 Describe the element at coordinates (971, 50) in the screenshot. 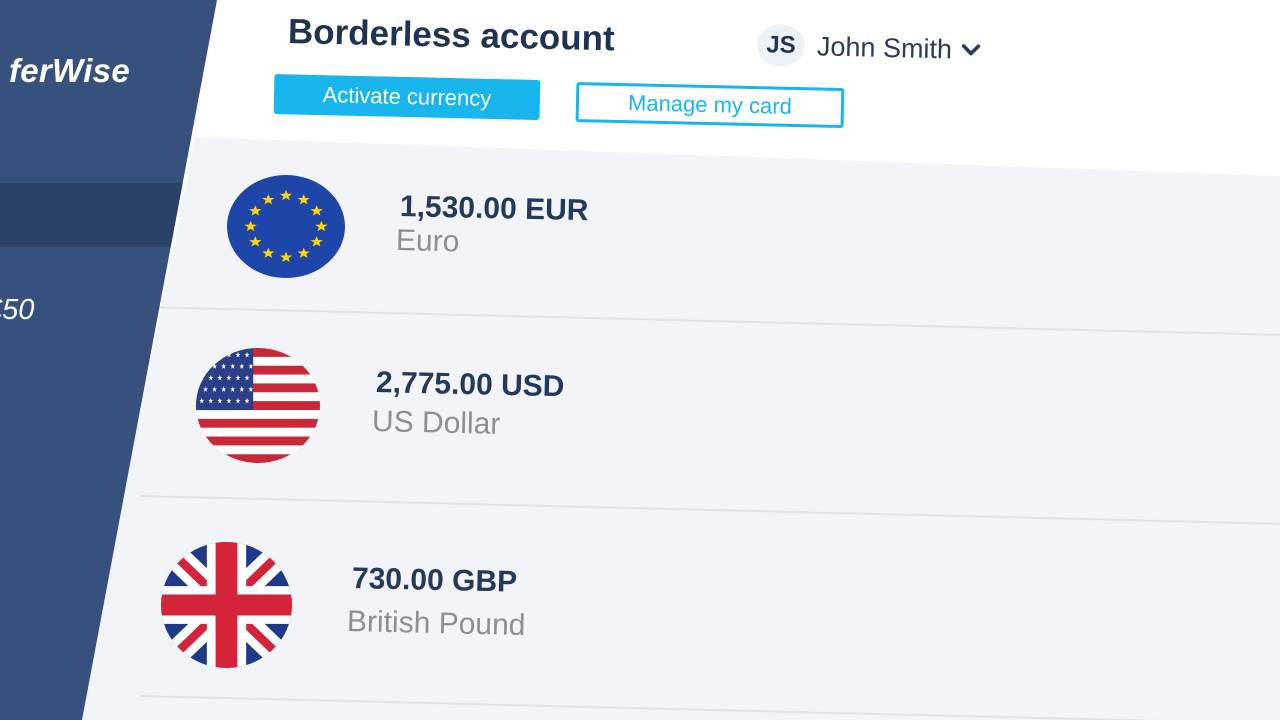

I see `chevron-down-icon` at that location.